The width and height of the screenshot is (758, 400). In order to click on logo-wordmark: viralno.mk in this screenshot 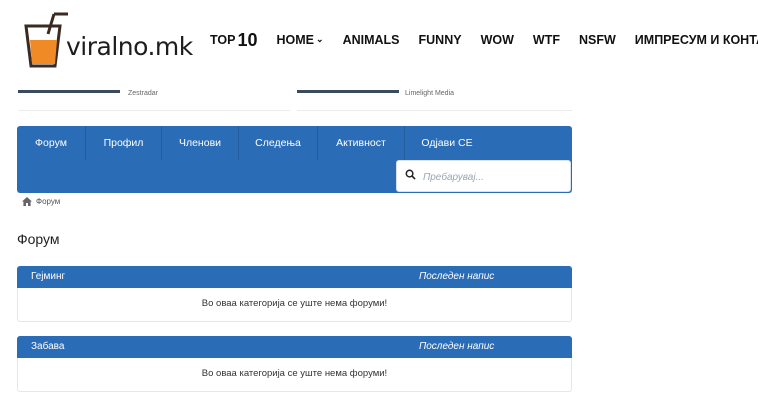, I will do `click(129, 46)`.